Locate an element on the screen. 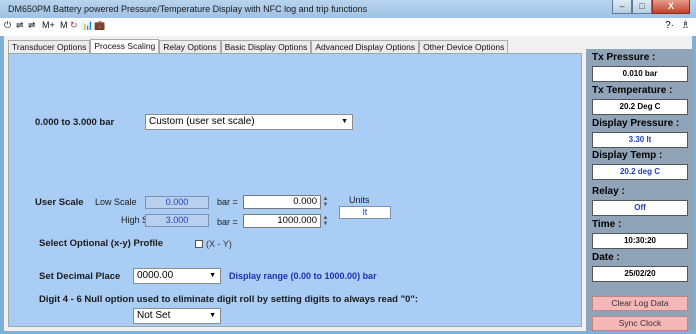 Image resolution: width=696 pixels, height=334 pixels. memory-plus-button: M+ is located at coordinates (48, 25).